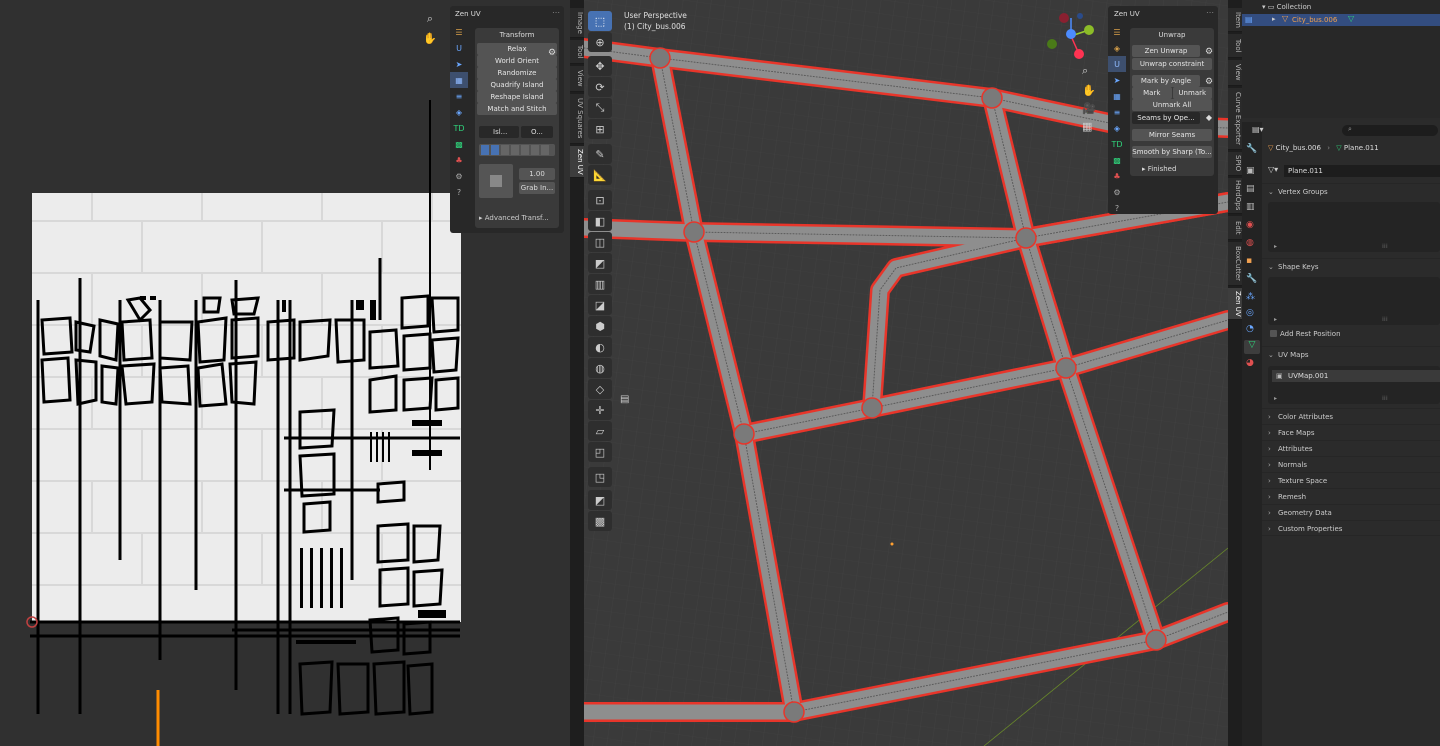 This screenshot has width=1440, height=746. What do you see at coordinates (1117, 96) in the screenshot?
I see `transform-icon: ▦` at bounding box center [1117, 96].